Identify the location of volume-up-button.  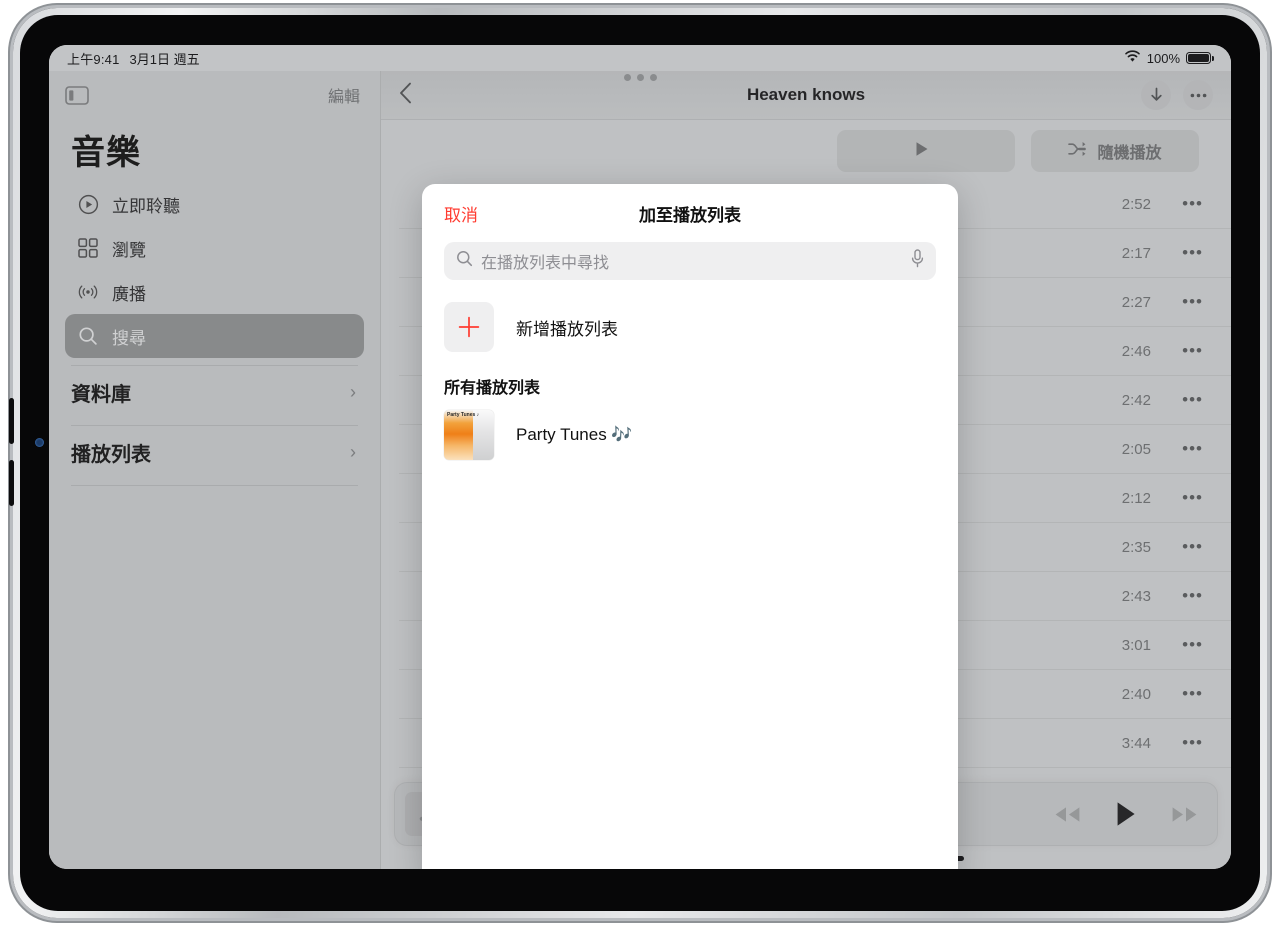
(11, 421).